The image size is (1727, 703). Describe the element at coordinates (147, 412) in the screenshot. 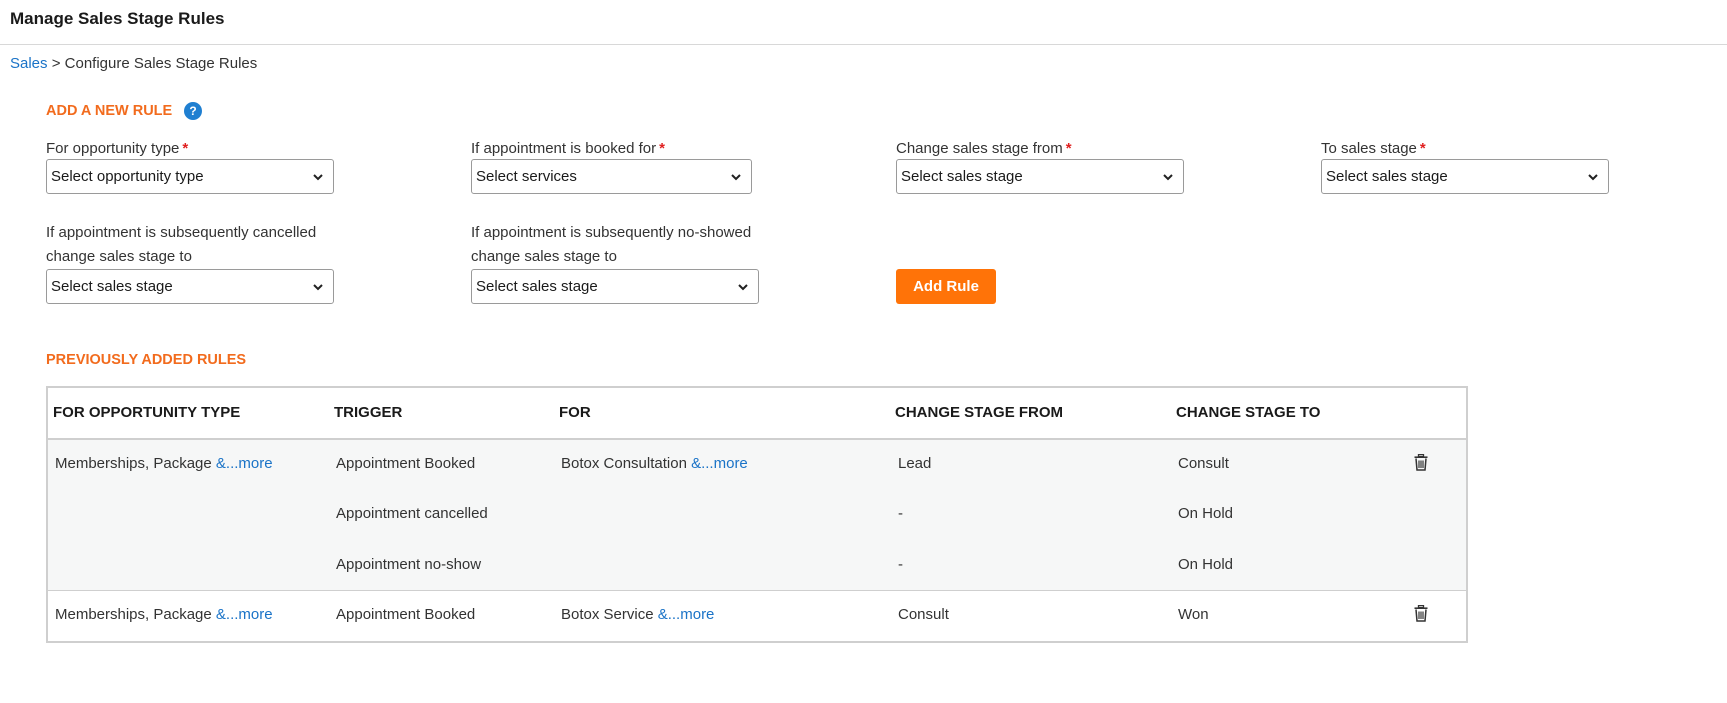

I see `column-header-opportunity-type: FOR OPPORTUNITY TYPE` at that location.